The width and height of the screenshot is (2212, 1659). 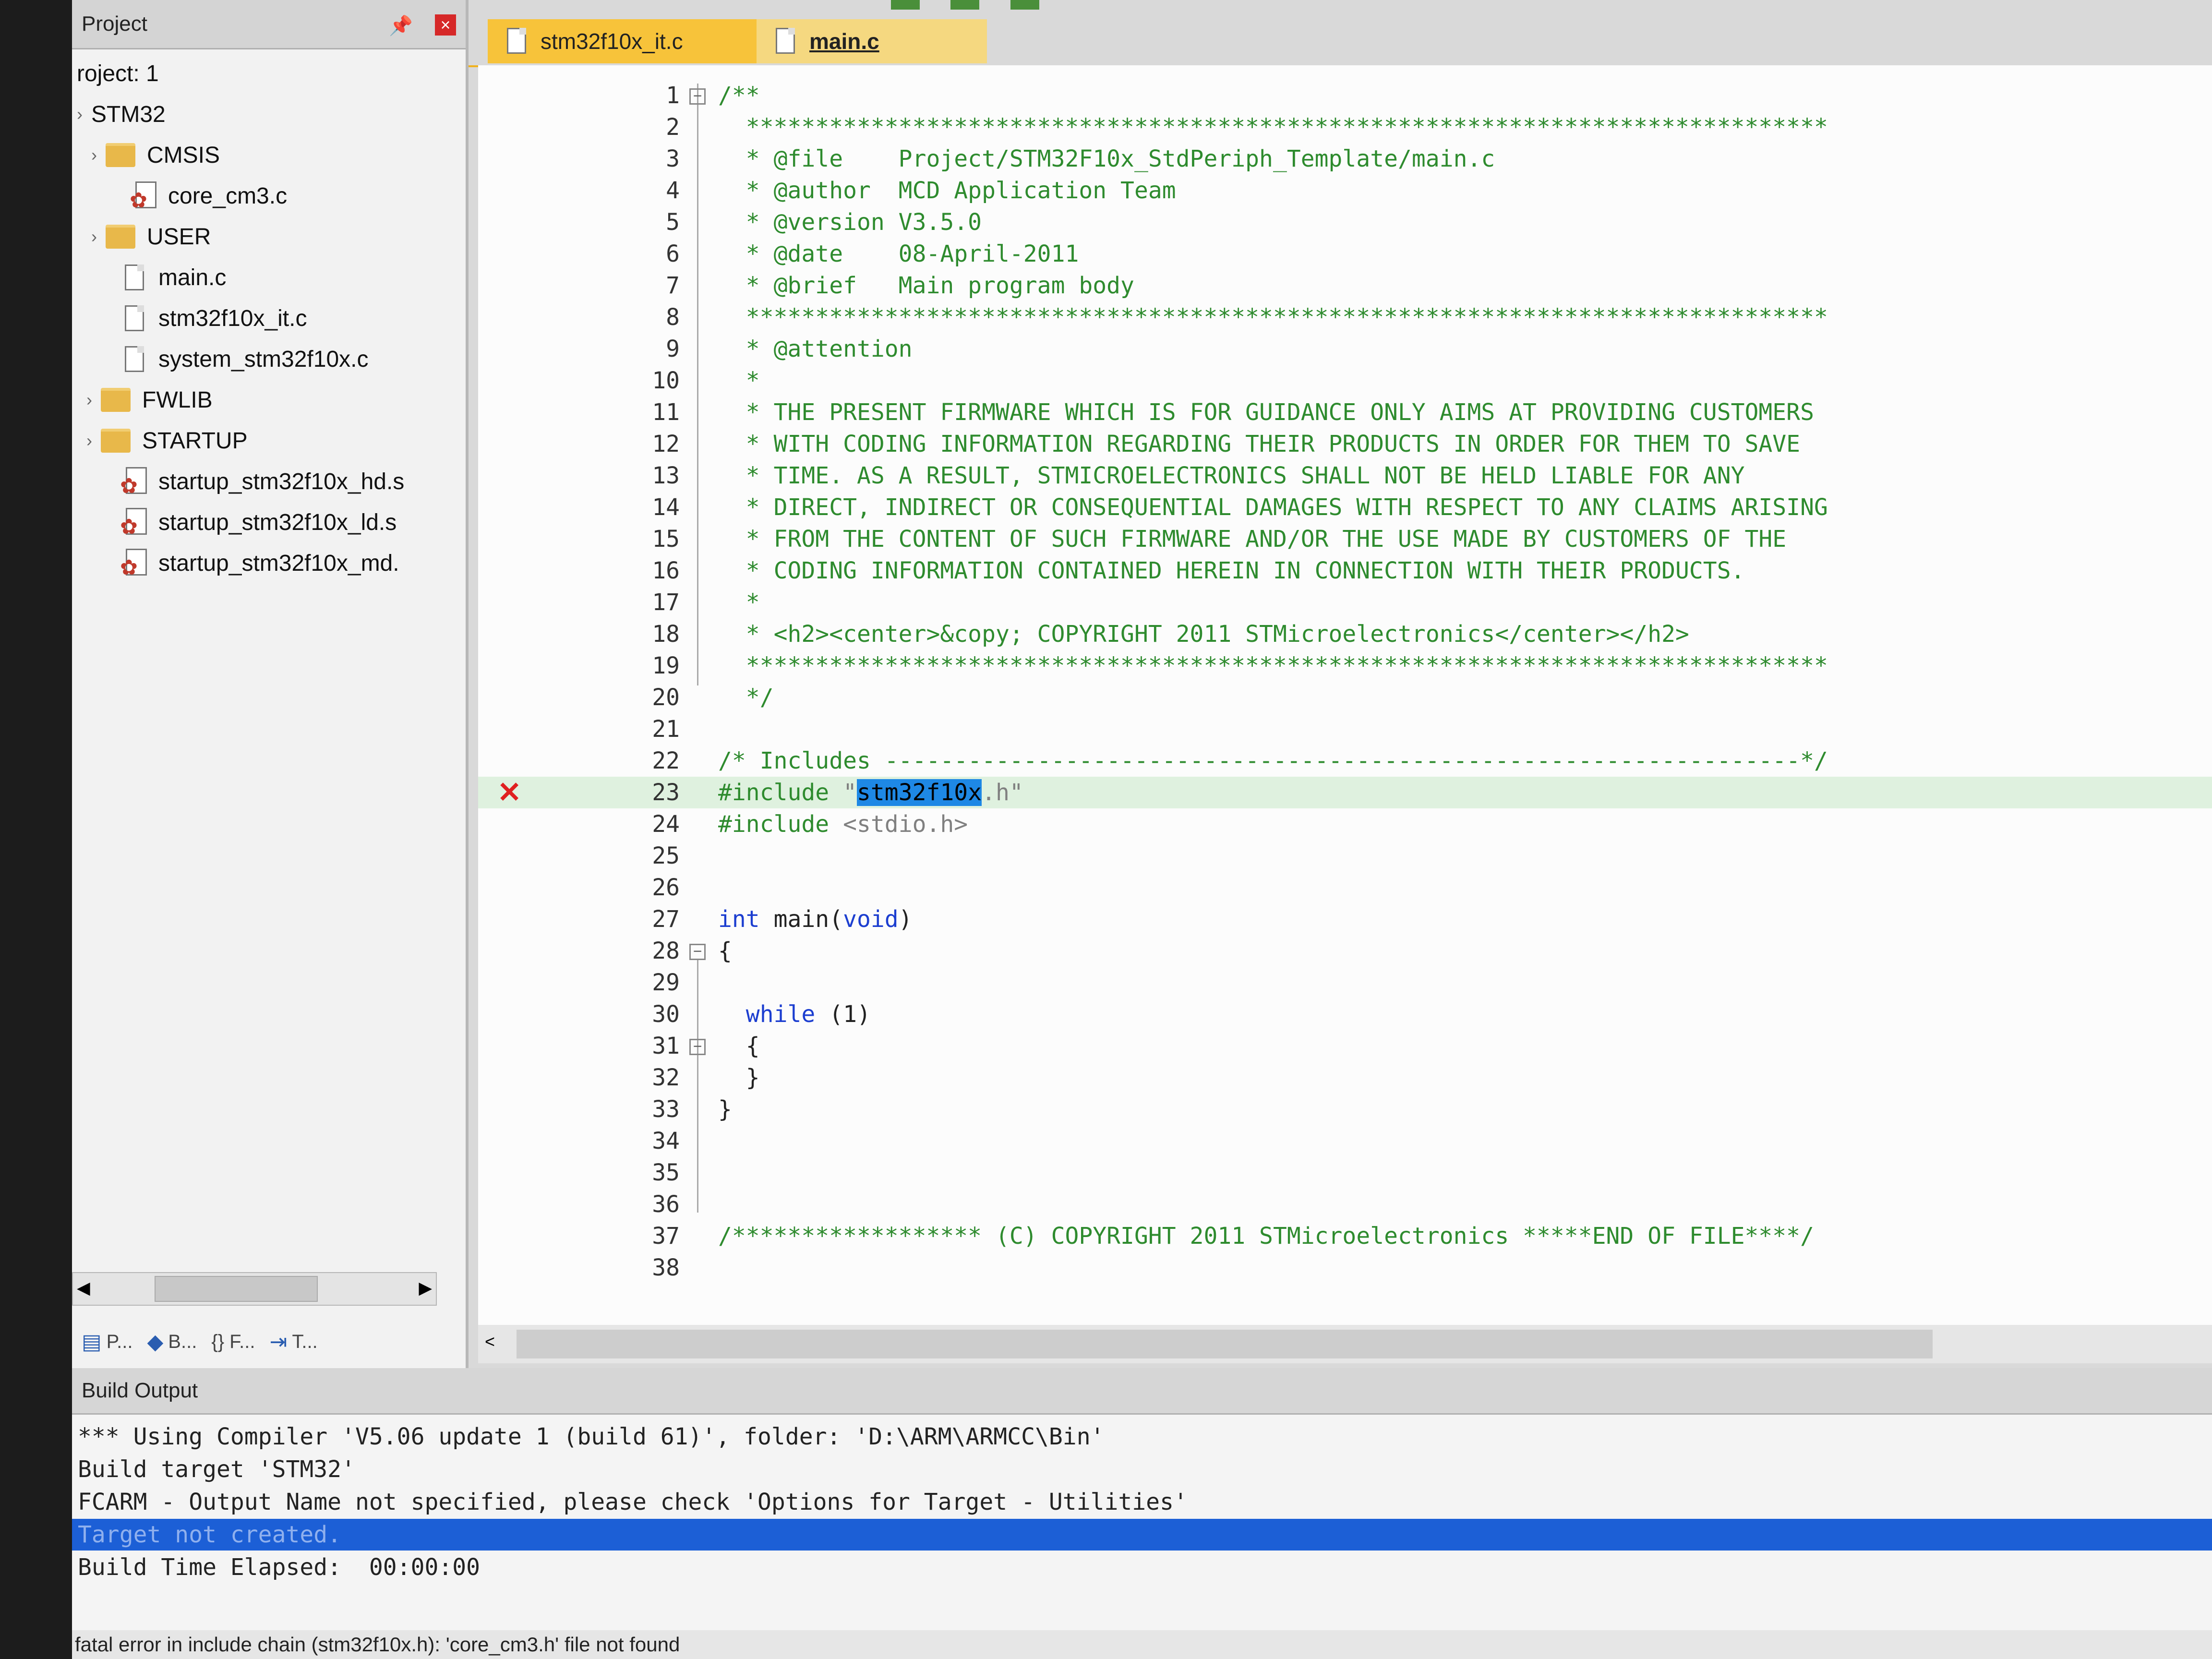 What do you see at coordinates (1345, 982) in the screenshot?
I see `code-line: 29` at bounding box center [1345, 982].